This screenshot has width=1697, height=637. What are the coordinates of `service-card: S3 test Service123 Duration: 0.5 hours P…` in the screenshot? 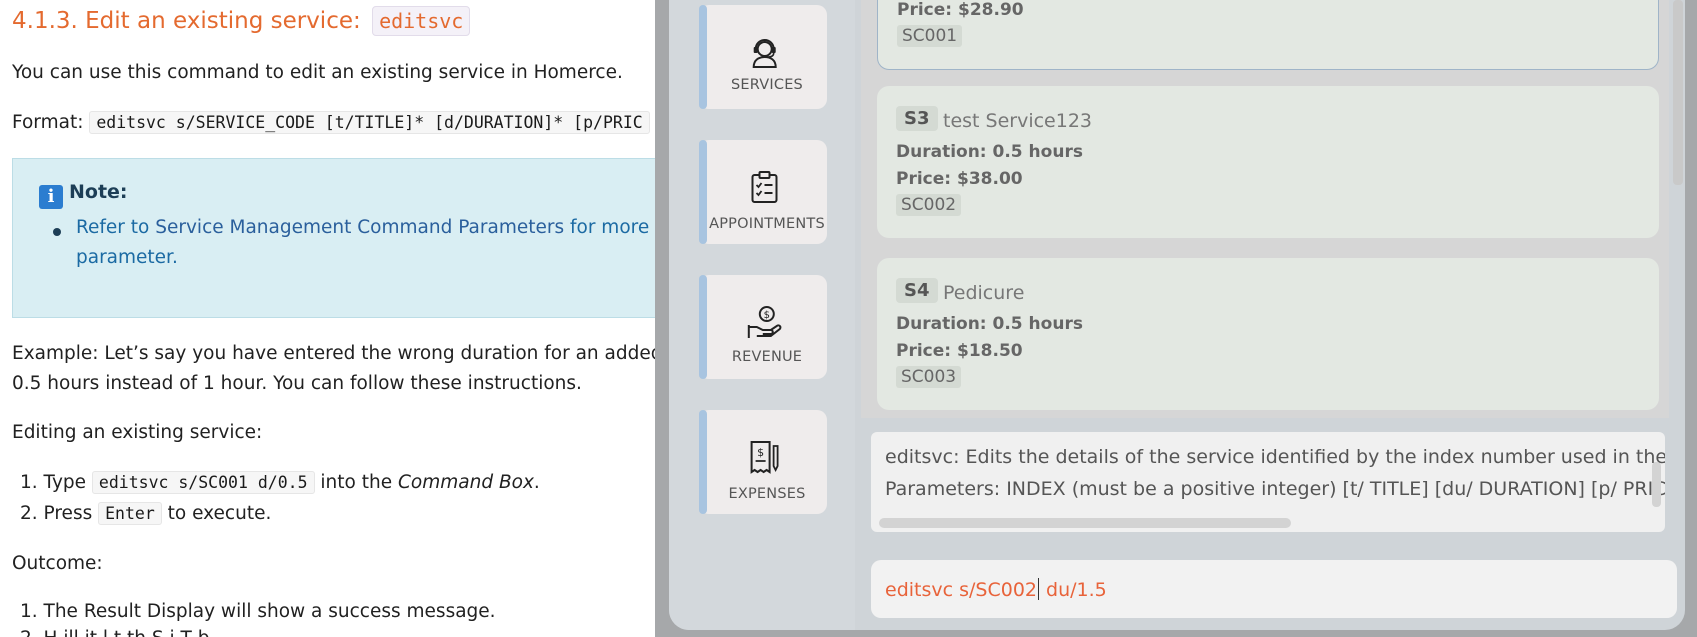 It's located at (1268, 162).